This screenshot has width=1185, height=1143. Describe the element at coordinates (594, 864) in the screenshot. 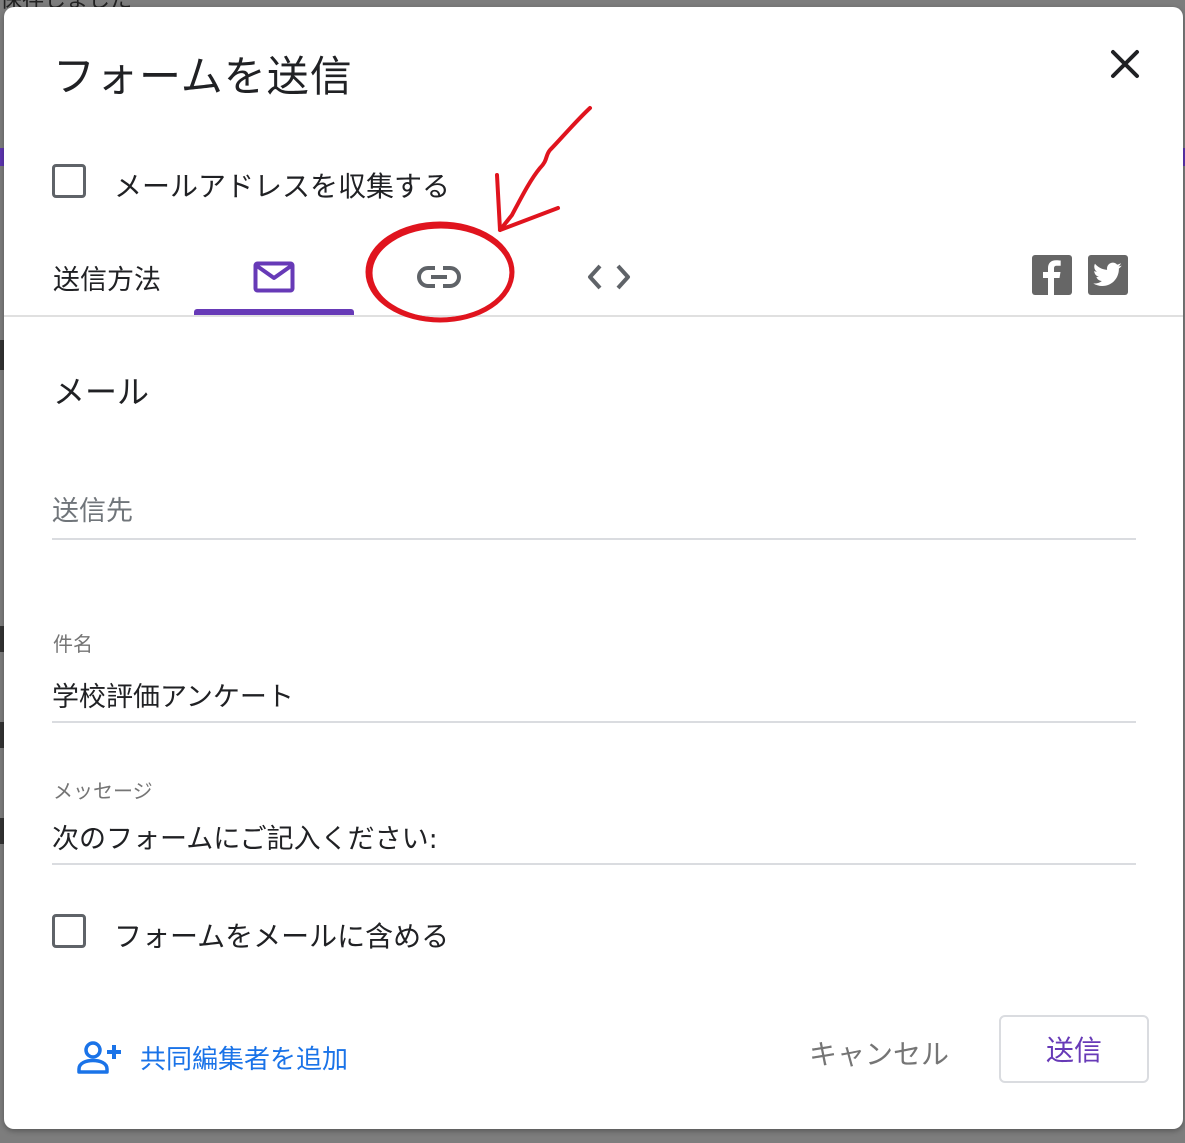

I see `message-underline` at that location.